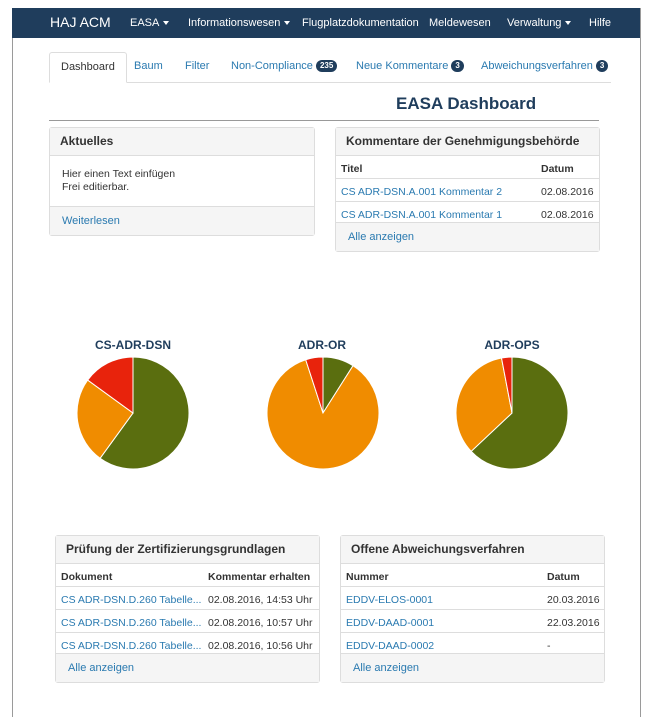 The image size is (649, 717). I want to click on pie-chart-adr-or, so click(323, 413).